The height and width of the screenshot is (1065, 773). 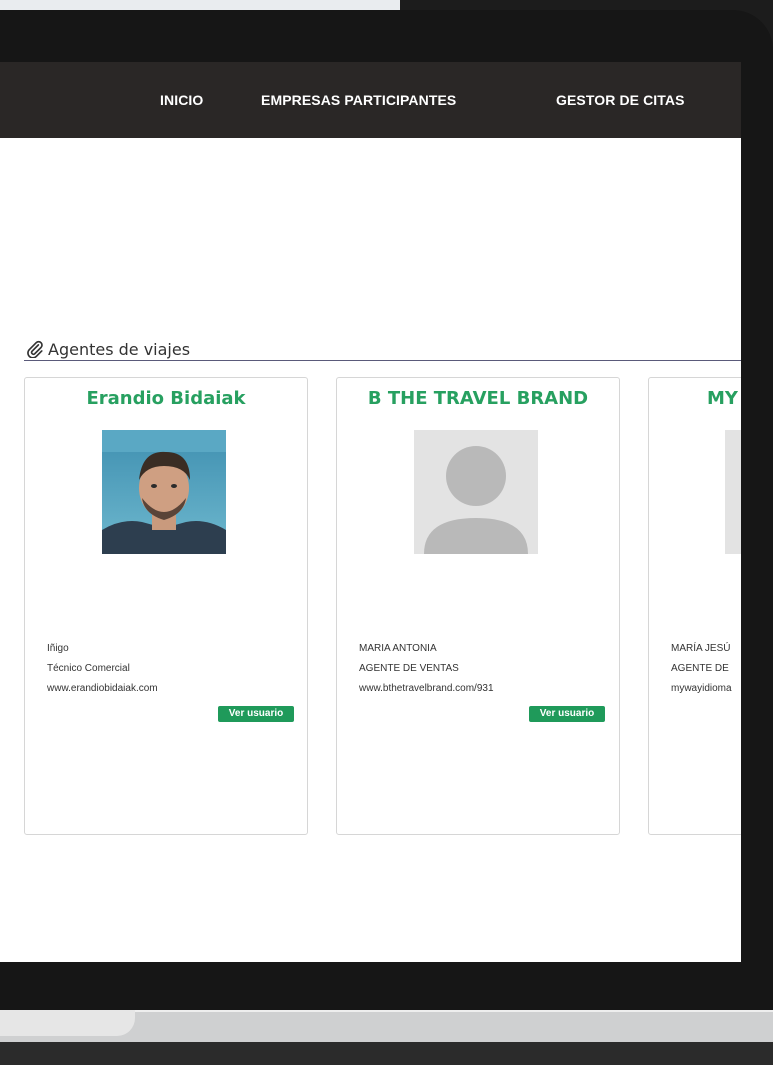 What do you see at coordinates (58, 648) in the screenshot?
I see `agent-name: Iñigo` at bounding box center [58, 648].